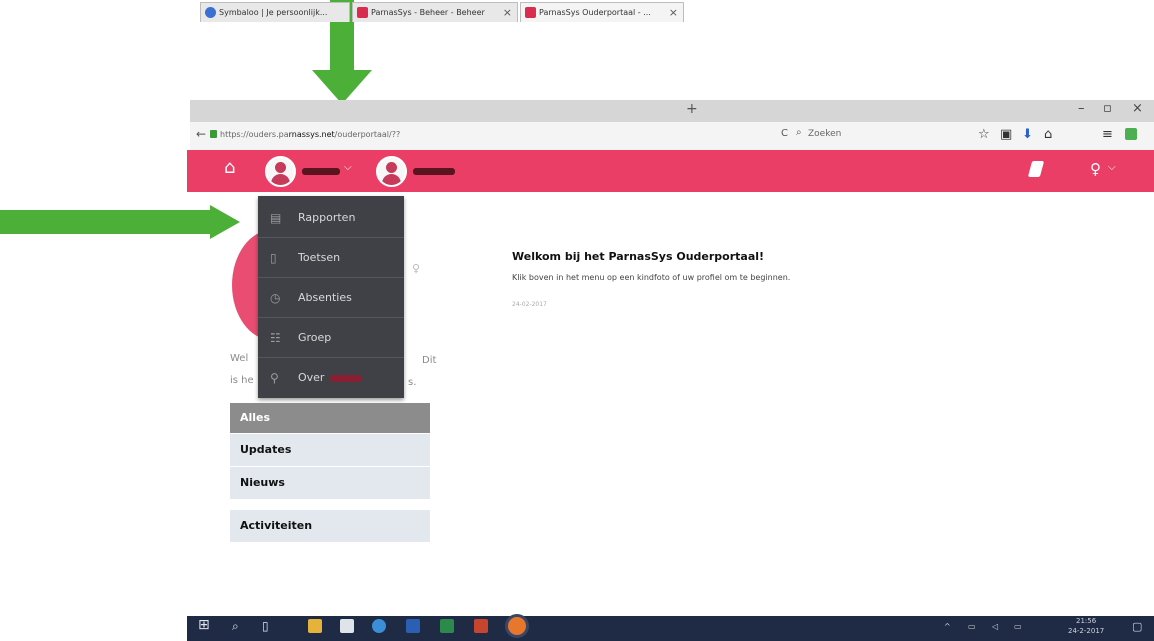 This screenshot has height=641, width=1154. Describe the element at coordinates (276, 218) in the screenshot. I see `report-icon: ▤` at that location.